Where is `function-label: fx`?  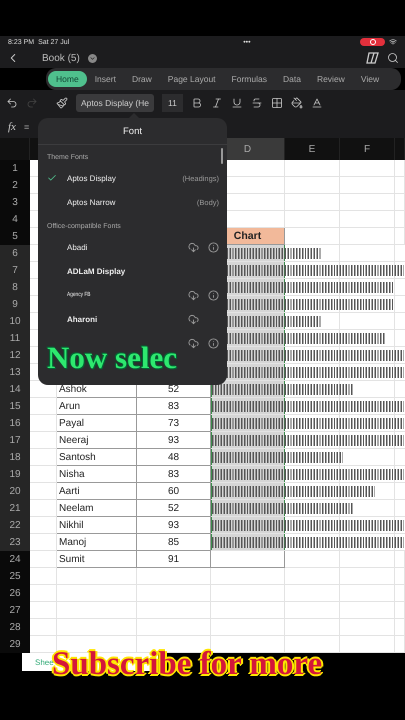
function-label: fx is located at coordinates (12, 127).